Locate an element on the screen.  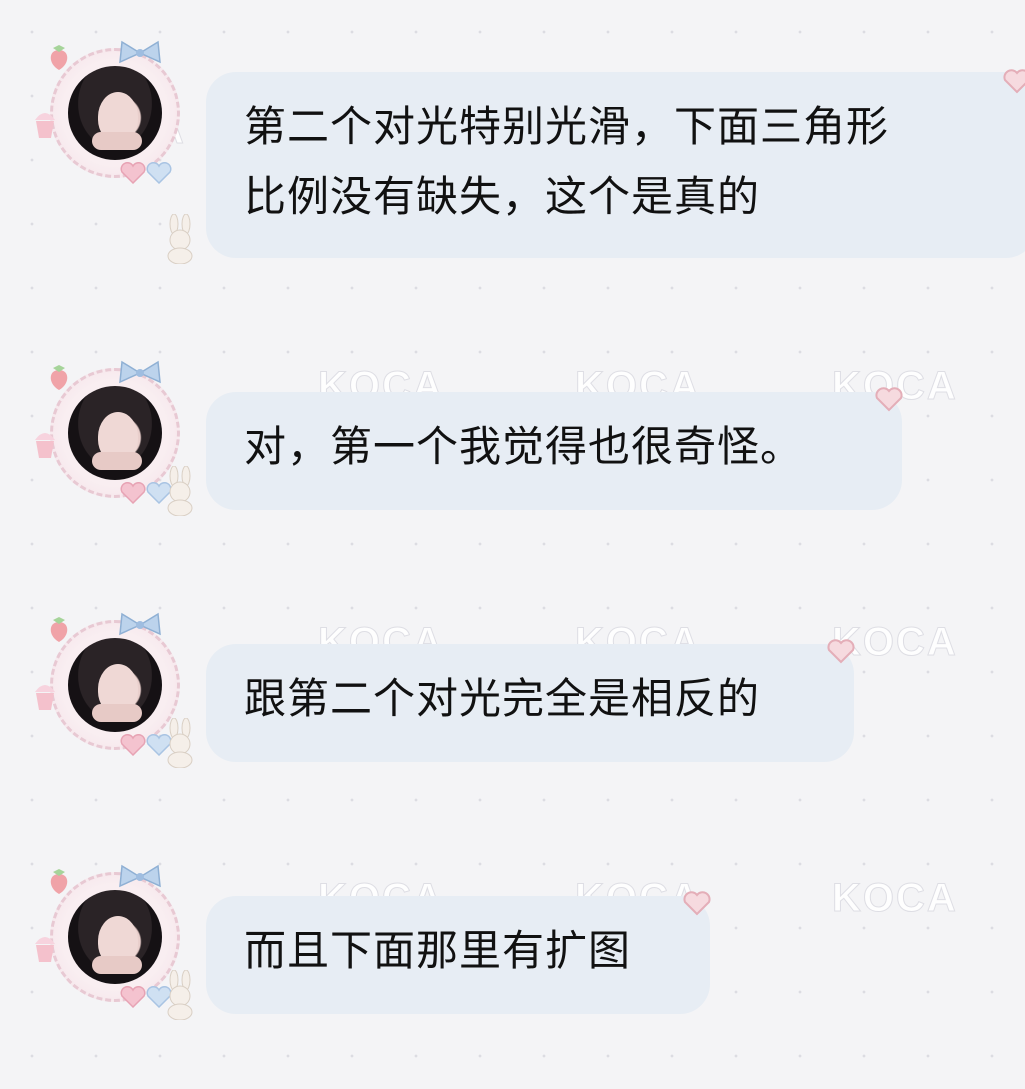
avatar is located at coordinates (115, 115).